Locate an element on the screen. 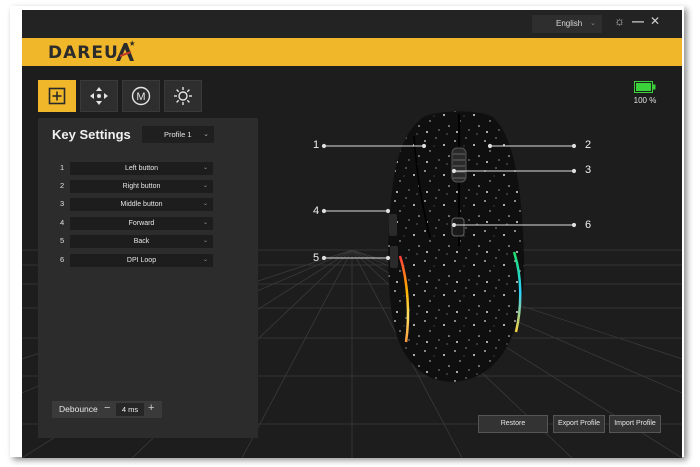 This screenshot has width=700, height=467. callout-2: 2 is located at coordinates (588, 145).